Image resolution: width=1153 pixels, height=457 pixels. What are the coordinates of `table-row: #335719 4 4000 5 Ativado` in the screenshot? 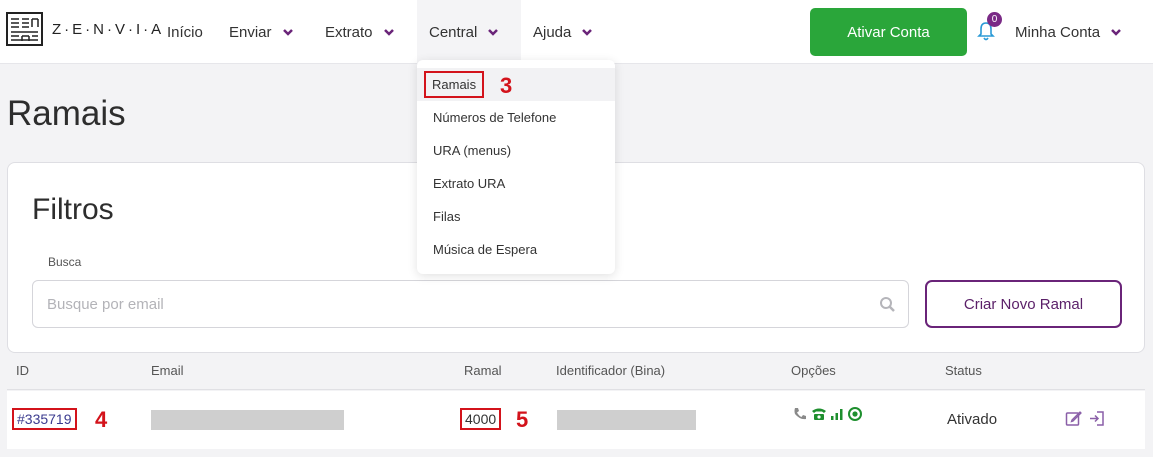 It's located at (576, 420).